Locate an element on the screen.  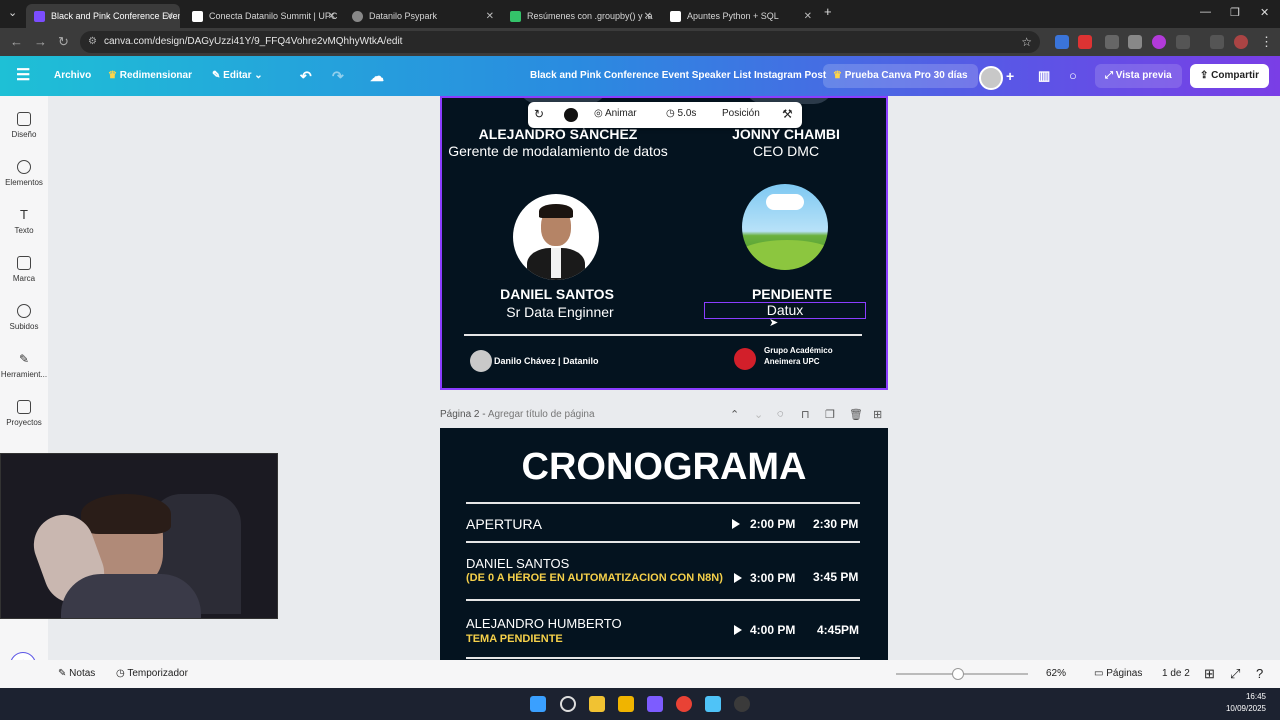
sidebar-item-brand: Marca is located at coordinates (24, 269).